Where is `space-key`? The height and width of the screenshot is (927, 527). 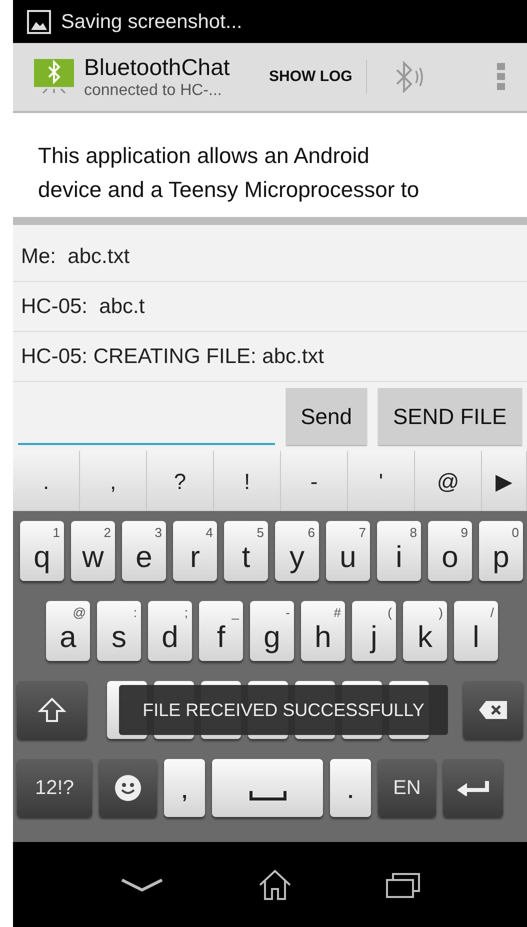
space-key is located at coordinates (267, 788).